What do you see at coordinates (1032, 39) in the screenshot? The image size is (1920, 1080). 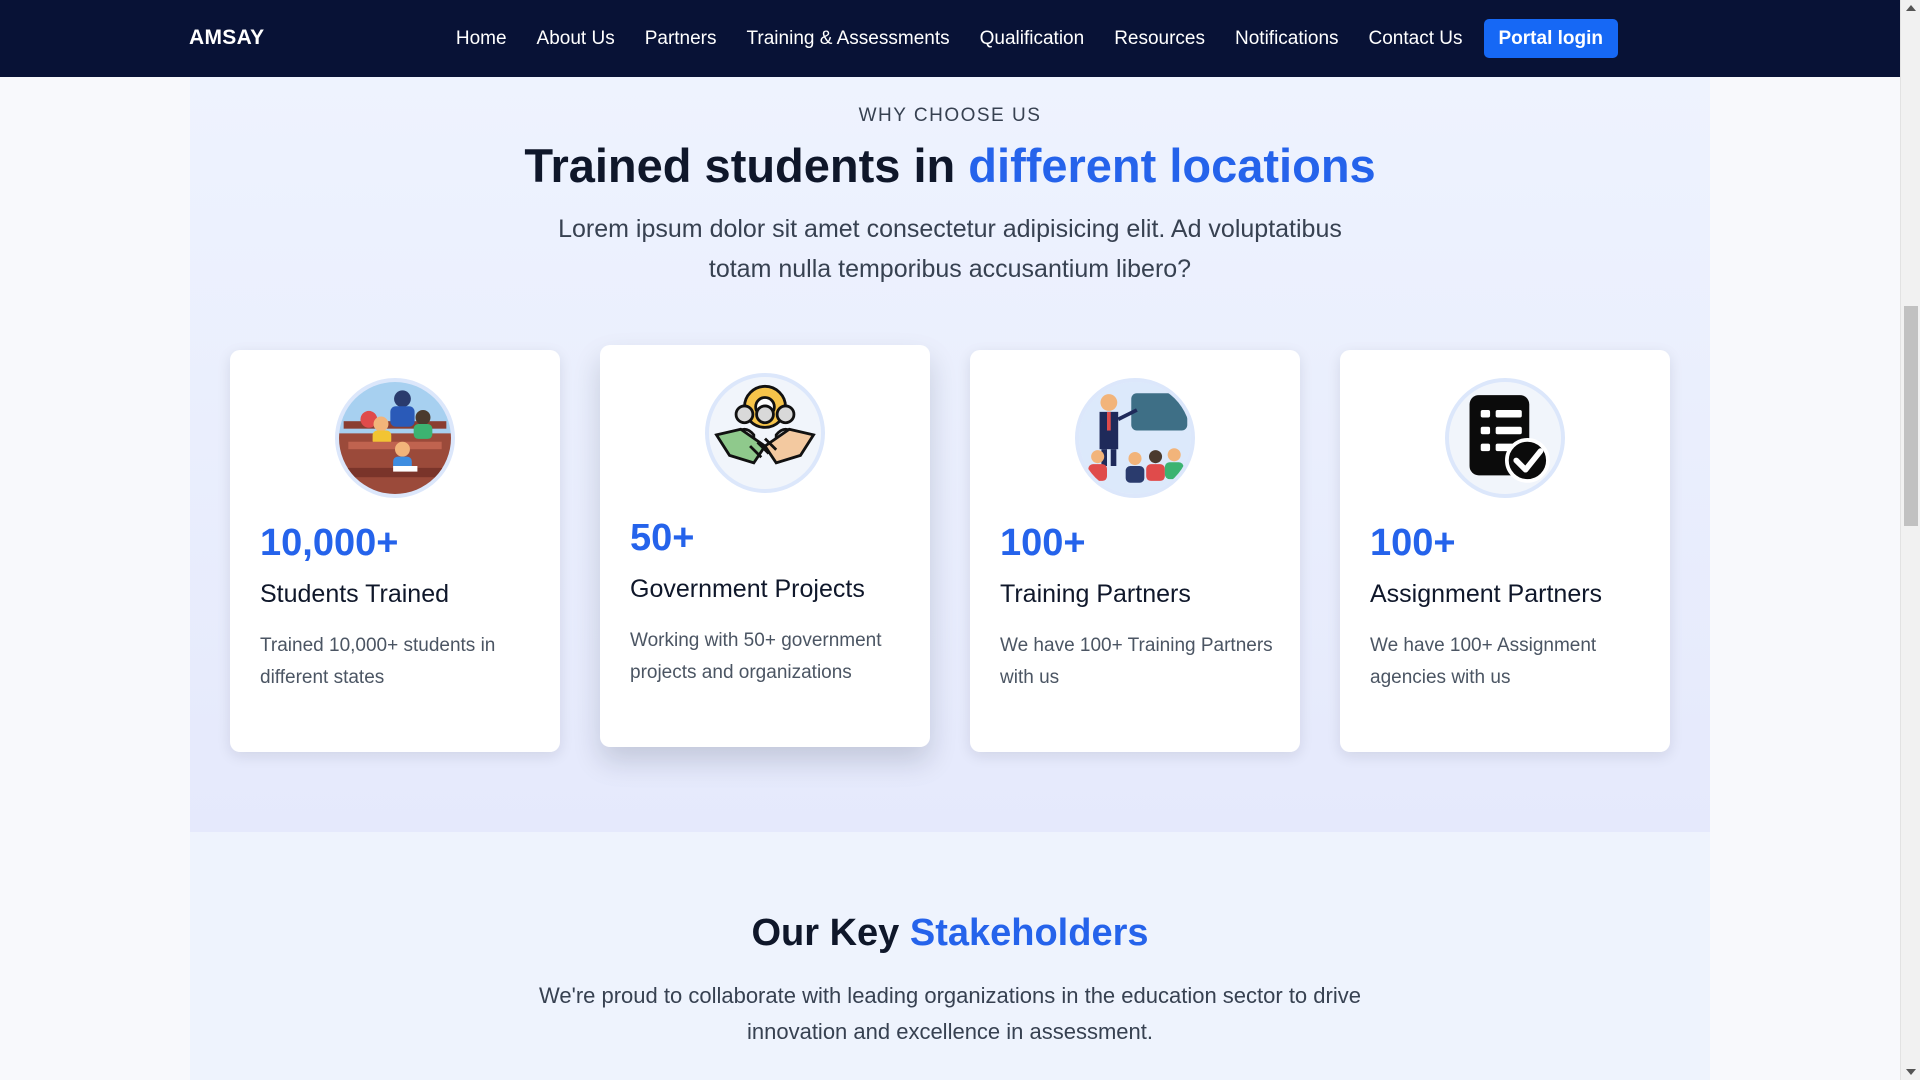 I see `nav-link-qualification: Qualification` at bounding box center [1032, 39].